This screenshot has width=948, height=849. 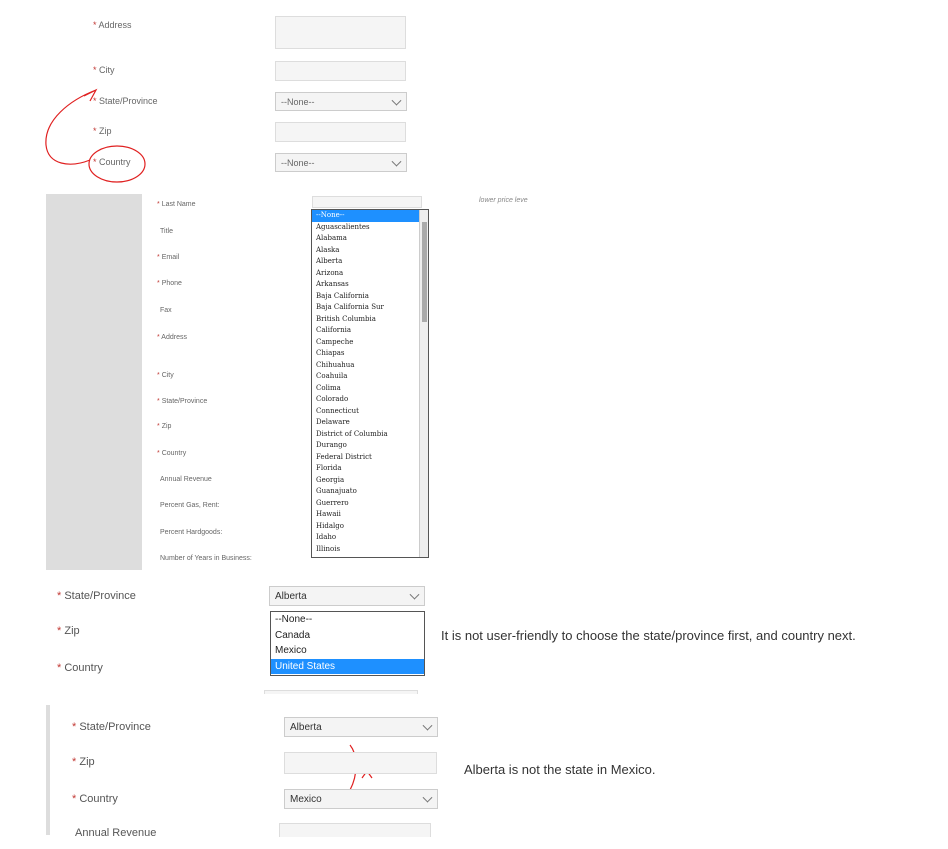 I want to click on list-scrollbar, so click(x=423, y=383).